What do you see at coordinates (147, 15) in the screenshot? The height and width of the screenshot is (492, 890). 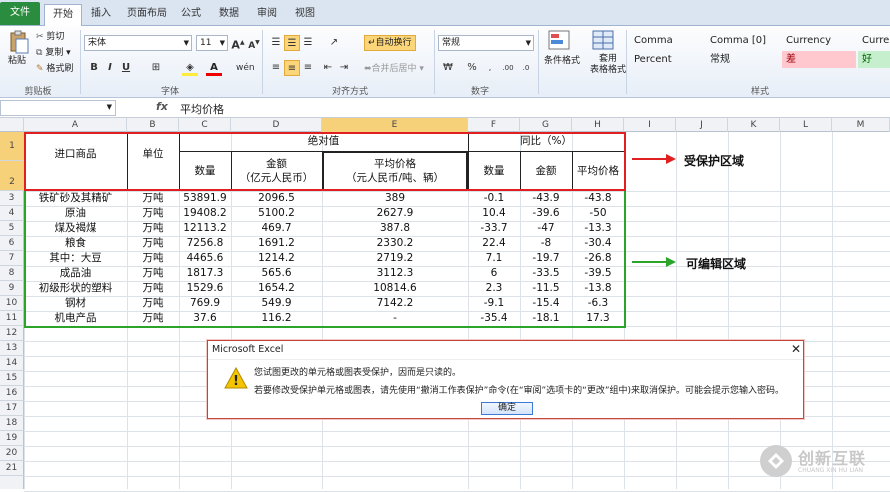 I see `tab-page-layout: 页面布局` at bounding box center [147, 15].